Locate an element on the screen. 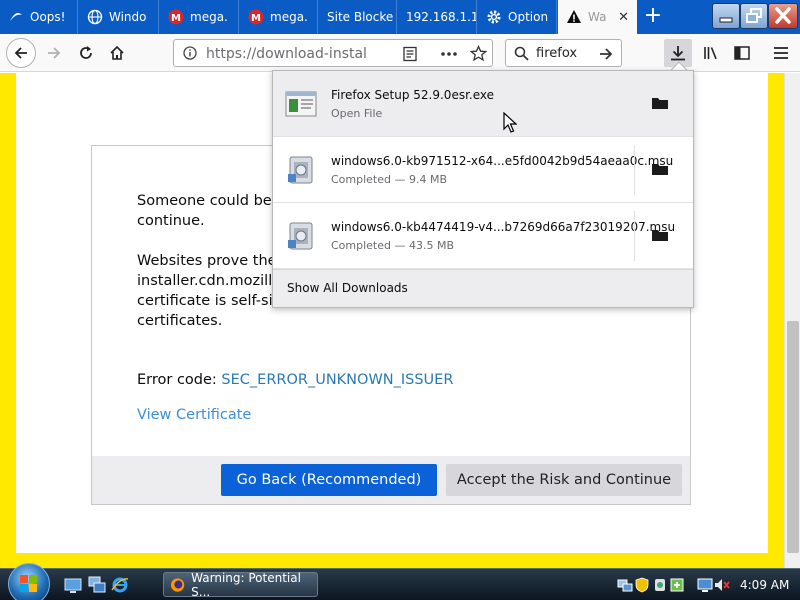 This screenshot has width=800, height=600. system-clock: 4:09 AM is located at coordinates (764, 585).